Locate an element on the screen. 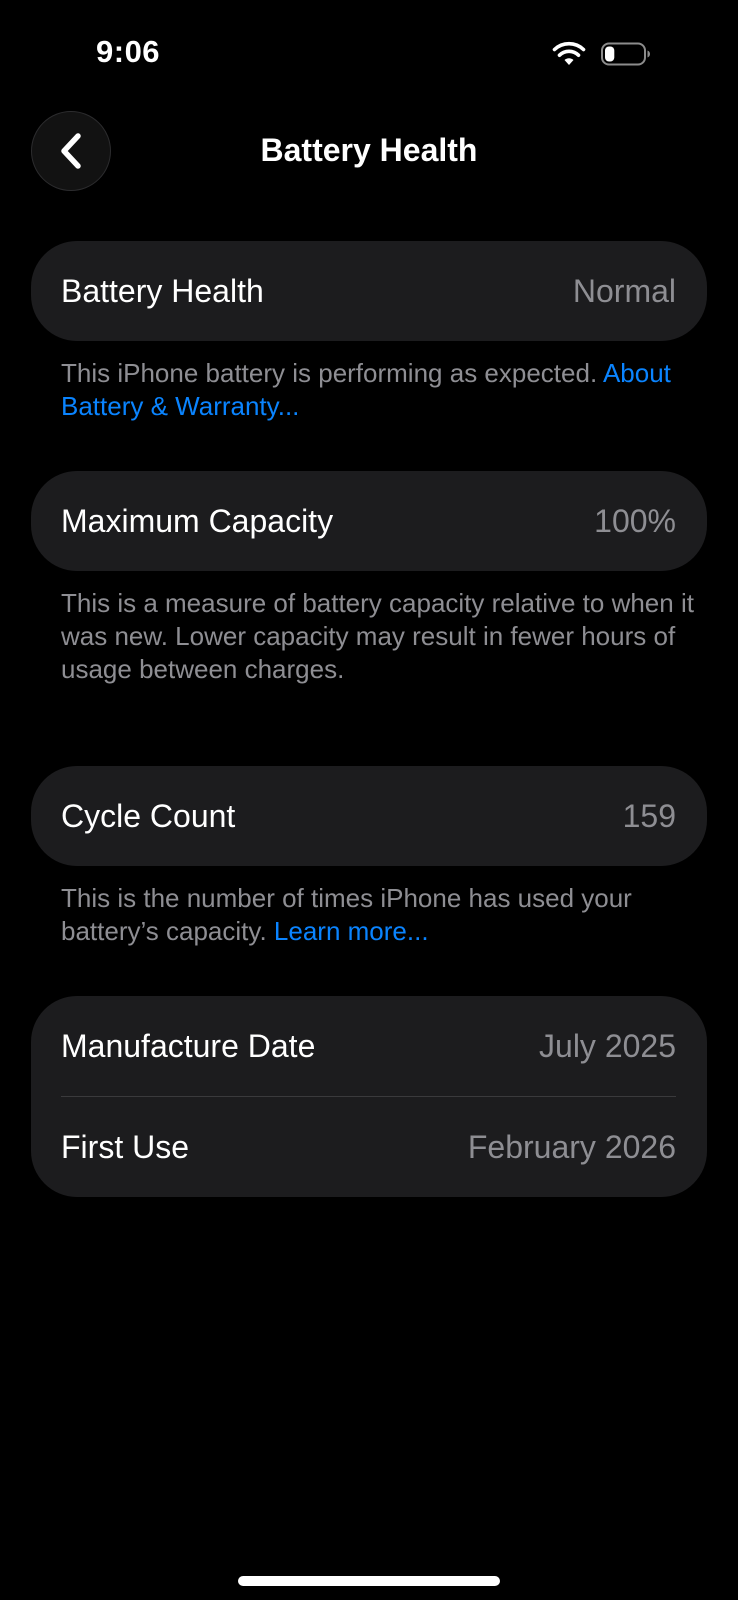 Image resolution: width=738 pixels, height=1600 pixels. maximum-capacity-card: Maximum Capacity 100% is located at coordinates (369, 521).